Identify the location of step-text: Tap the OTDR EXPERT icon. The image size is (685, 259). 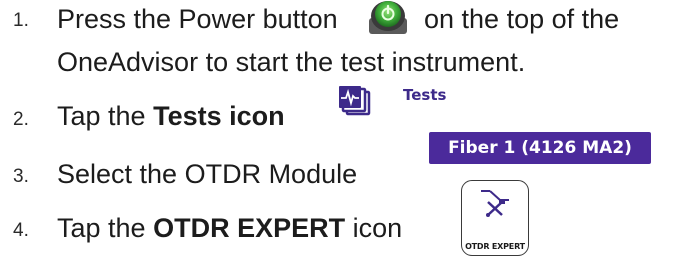
(229, 228).